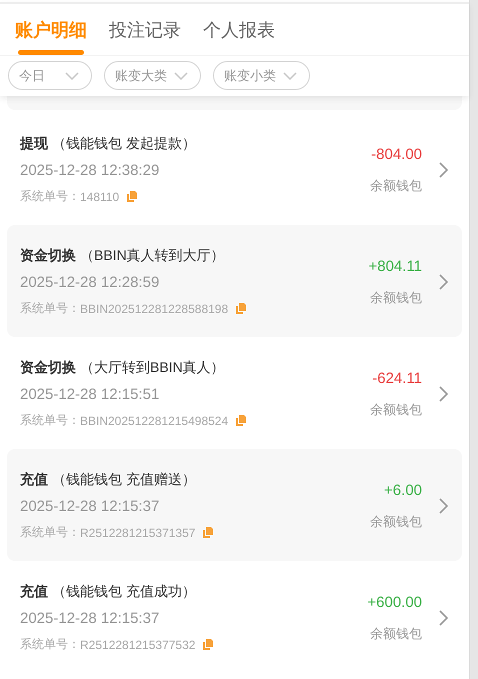 The width and height of the screenshot is (478, 679). I want to click on amount: -624.11, so click(397, 378).